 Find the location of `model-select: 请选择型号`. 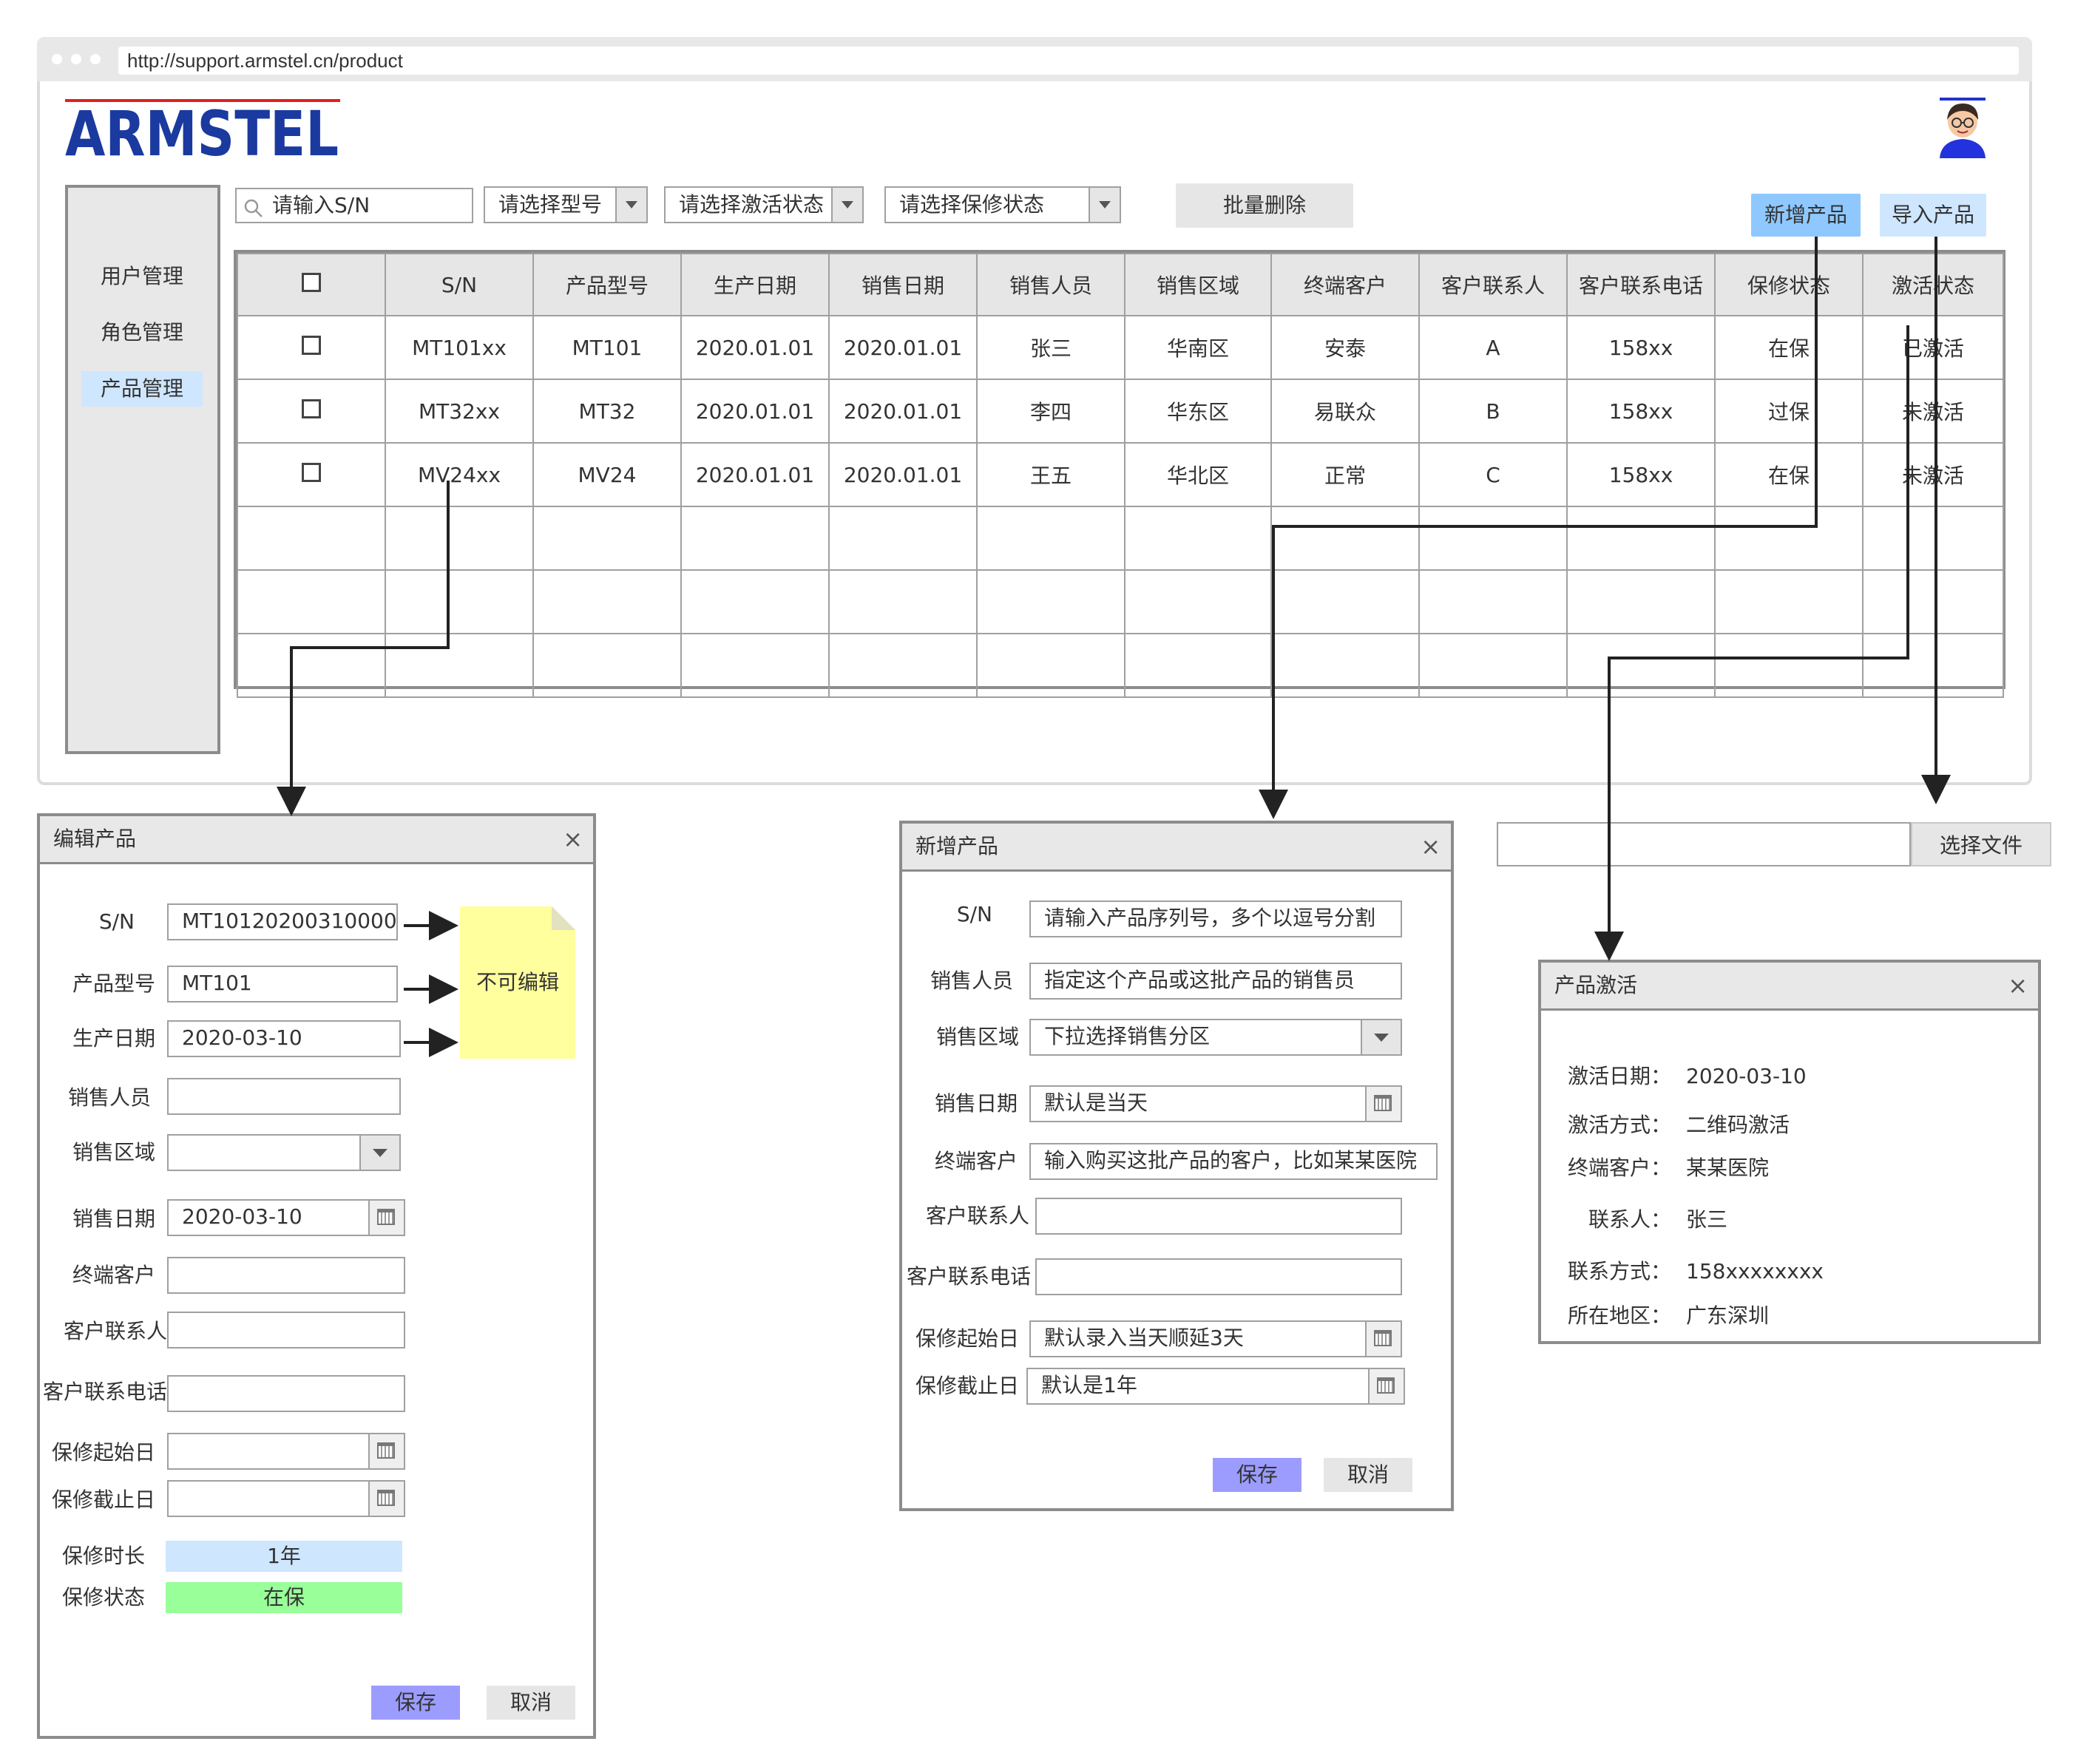

model-select: 请选择型号 is located at coordinates (566, 204).